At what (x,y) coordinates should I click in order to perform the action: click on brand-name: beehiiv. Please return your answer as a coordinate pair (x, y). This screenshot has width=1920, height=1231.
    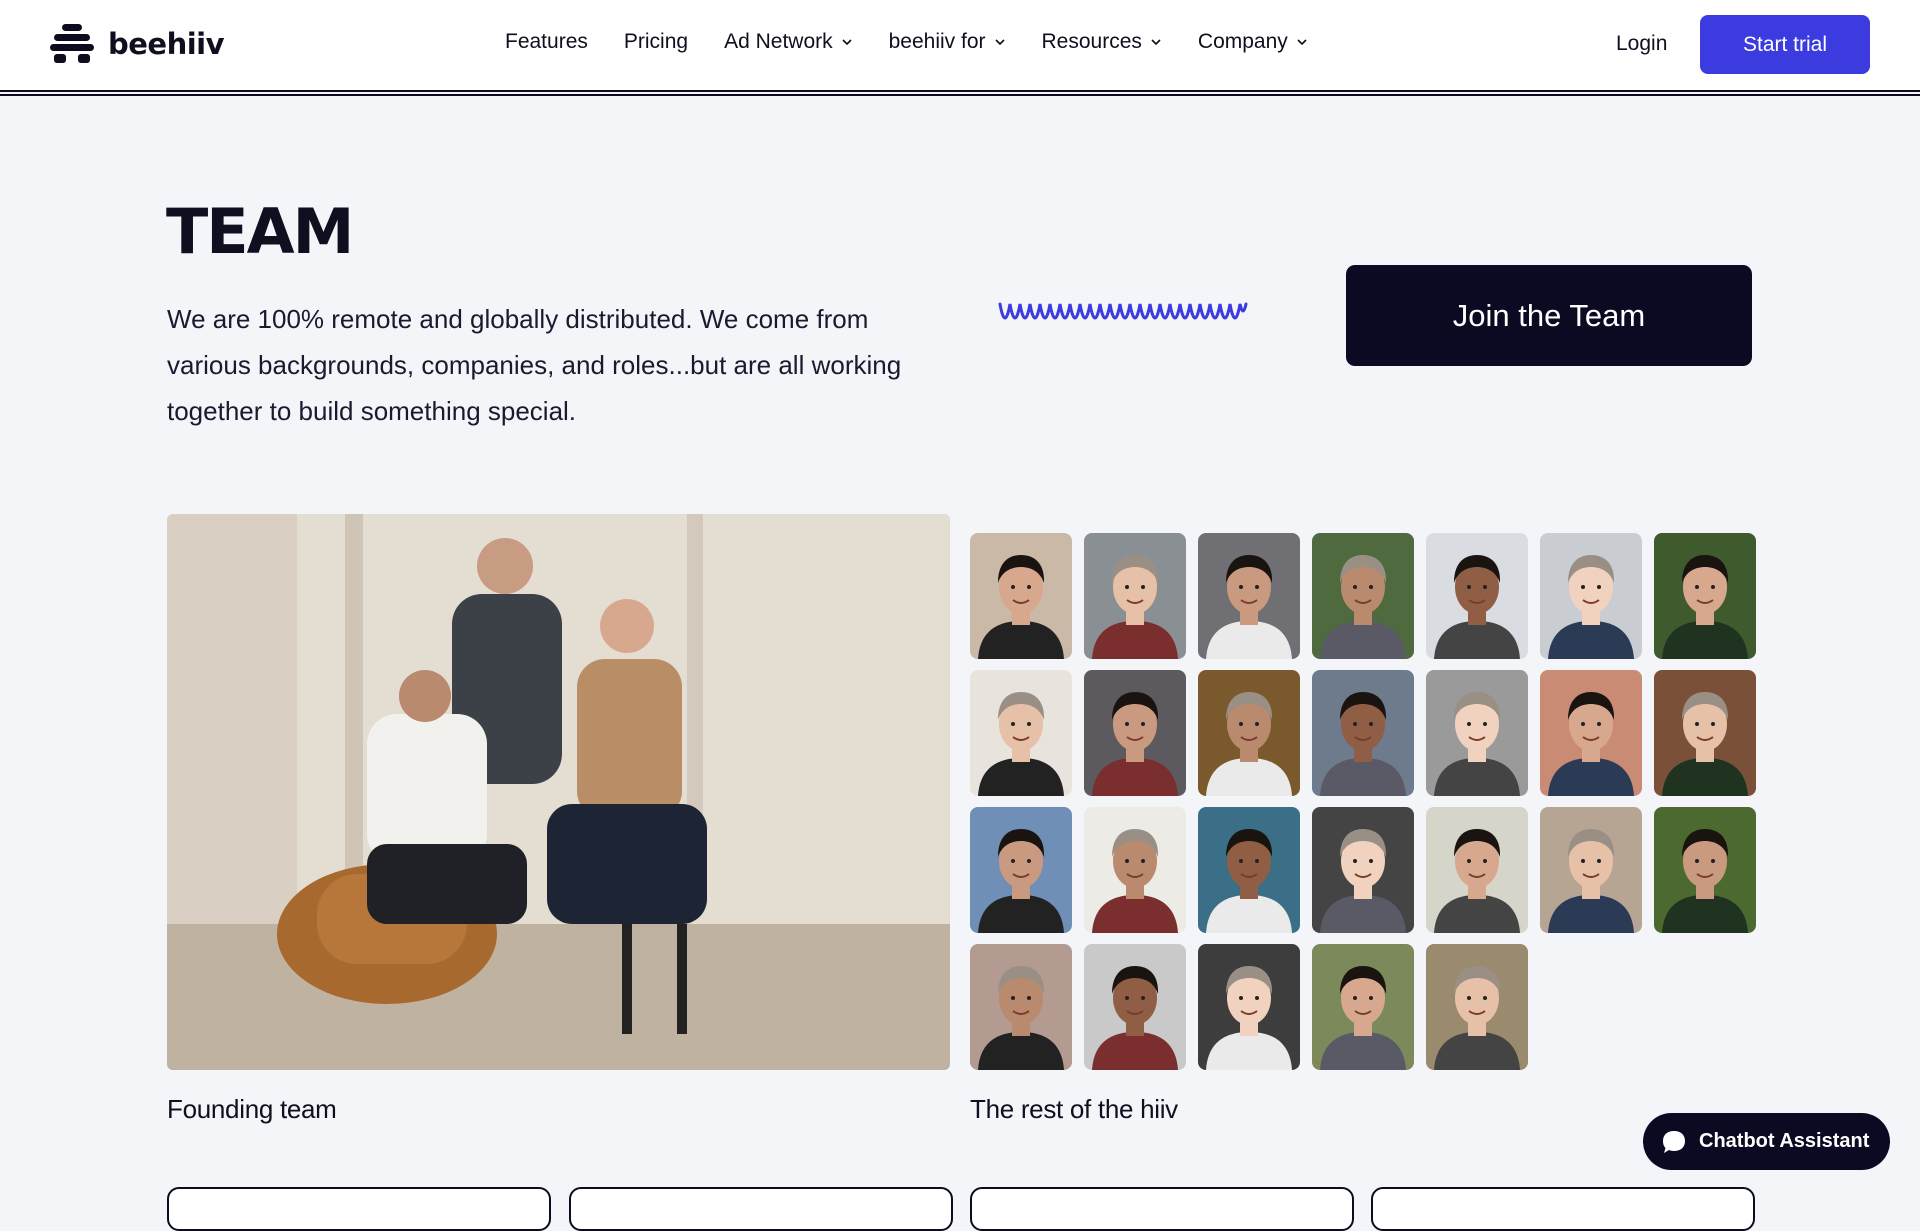
    Looking at the image, I should click on (166, 44).